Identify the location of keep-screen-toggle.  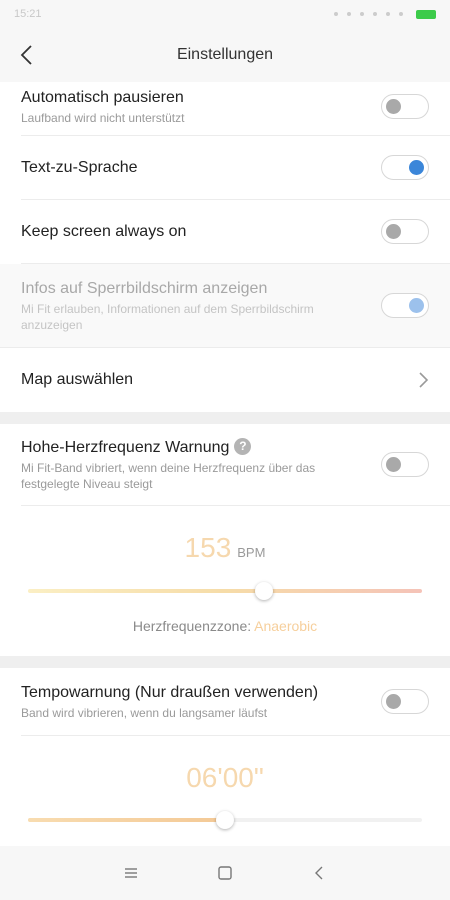
(405, 231).